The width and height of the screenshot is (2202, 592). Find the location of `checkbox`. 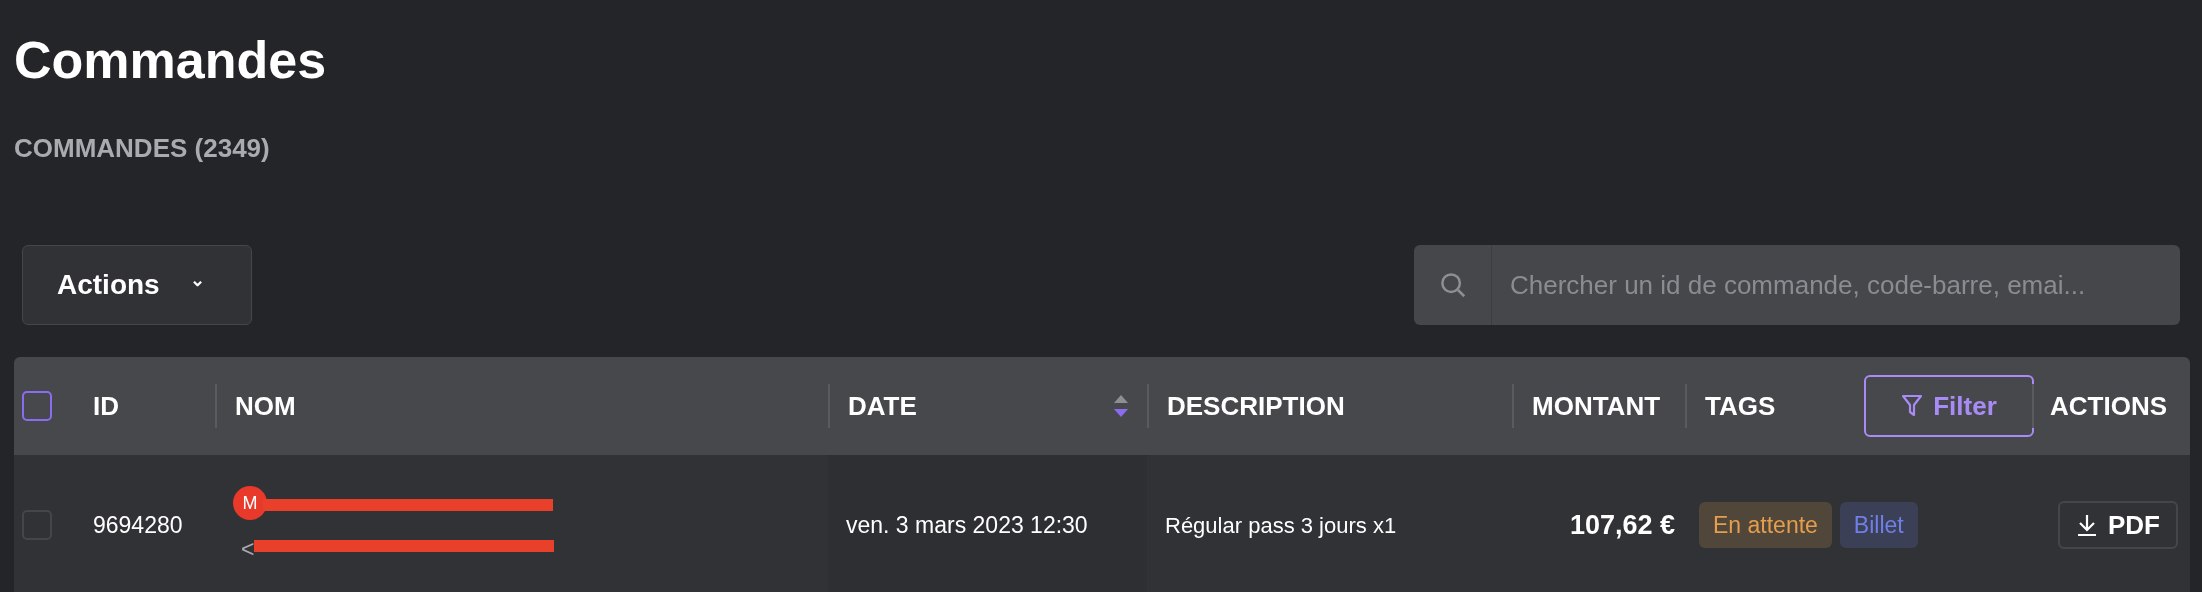

checkbox is located at coordinates (37, 406).